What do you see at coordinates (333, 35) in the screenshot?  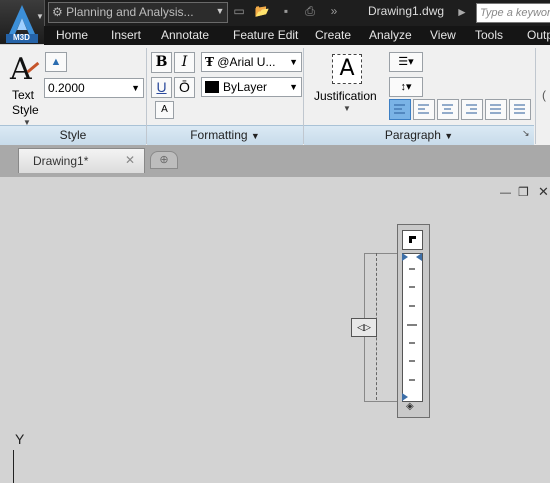 I see `menu-create: Create` at bounding box center [333, 35].